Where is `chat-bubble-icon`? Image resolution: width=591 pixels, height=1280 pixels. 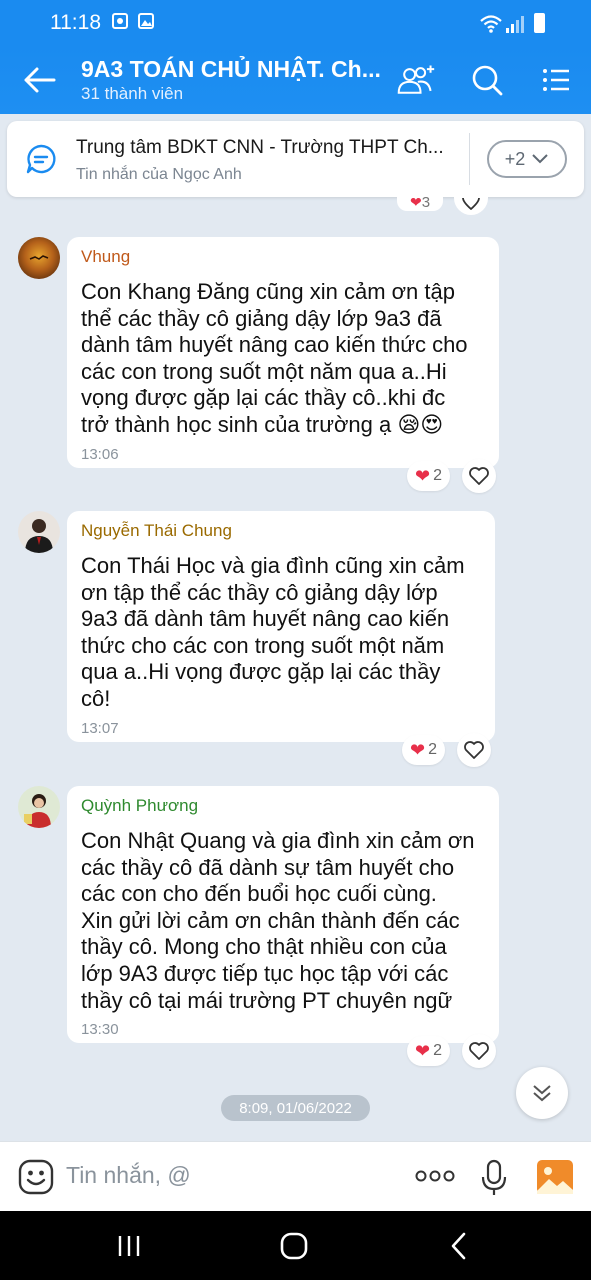 chat-bubble-icon is located at coordinates (41, 159).